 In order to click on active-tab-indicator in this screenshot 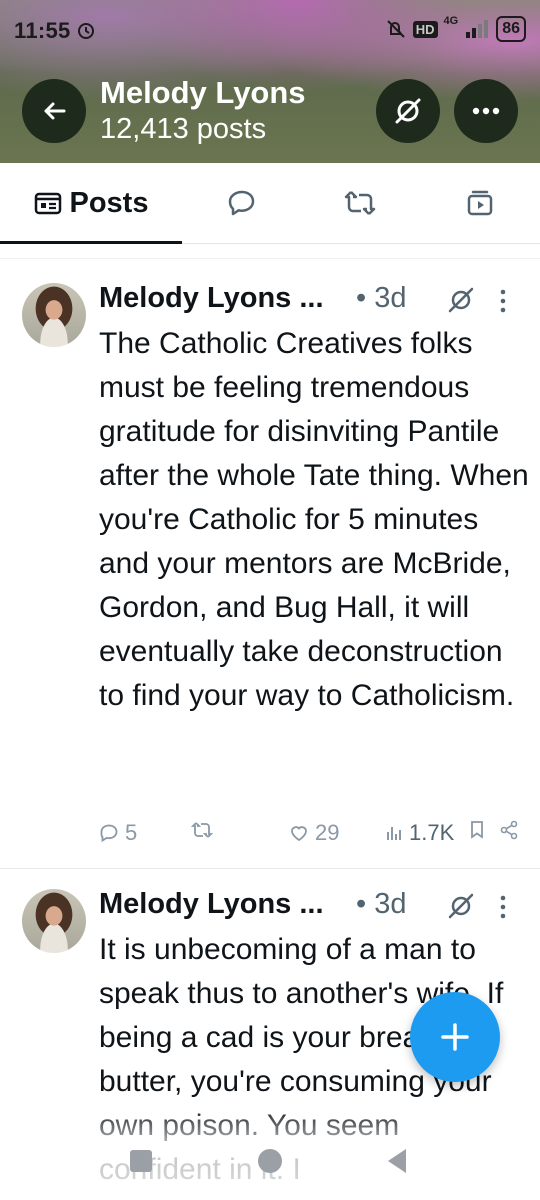, I will do `click(91, 242)`.